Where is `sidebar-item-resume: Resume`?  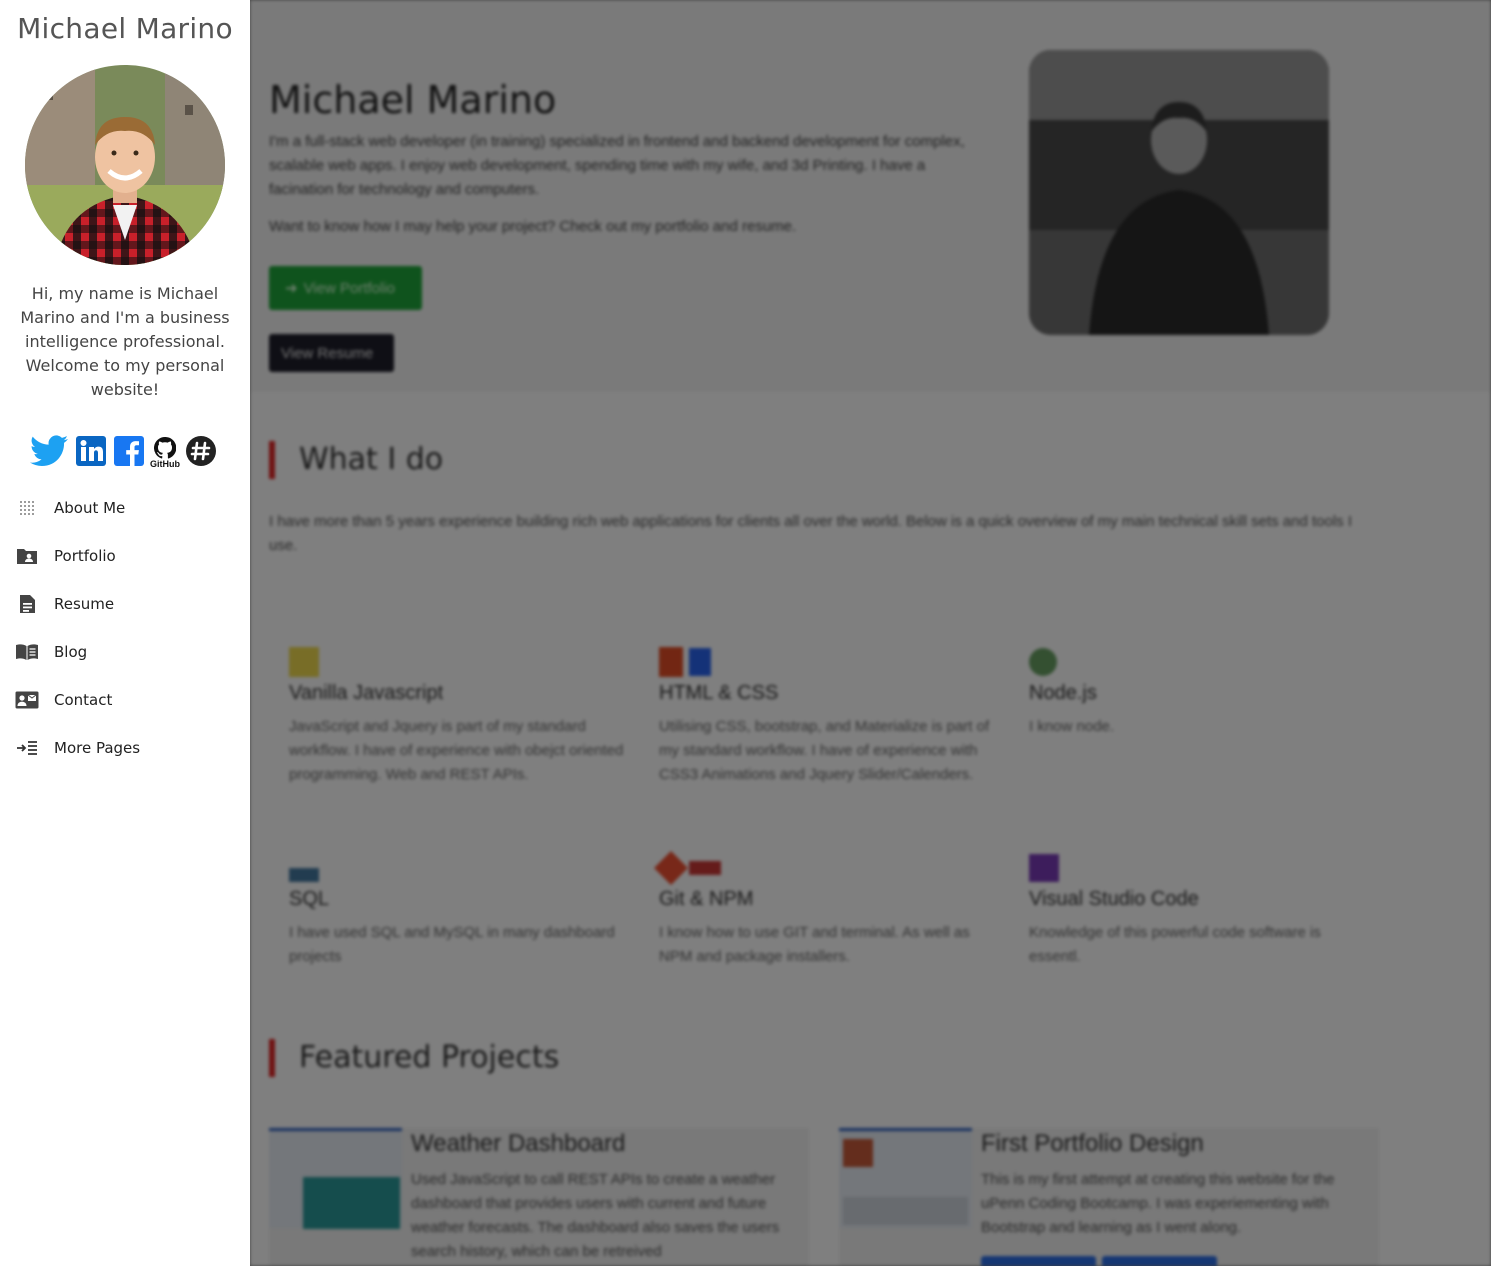
sidebar-item-resume: Resume is located at coordinates (77, 604).